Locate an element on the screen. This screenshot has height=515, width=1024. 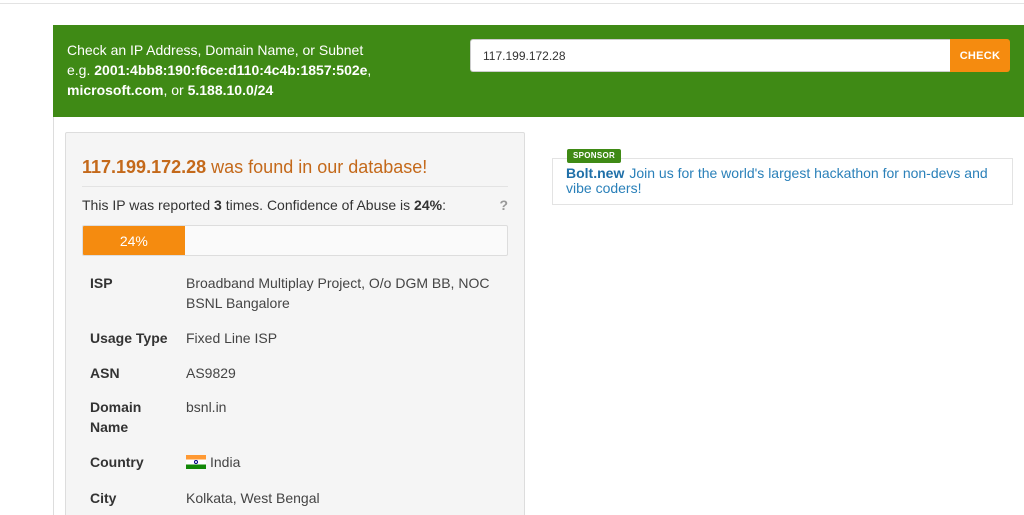
report-count: 3 is located at coordinates (218, 205).